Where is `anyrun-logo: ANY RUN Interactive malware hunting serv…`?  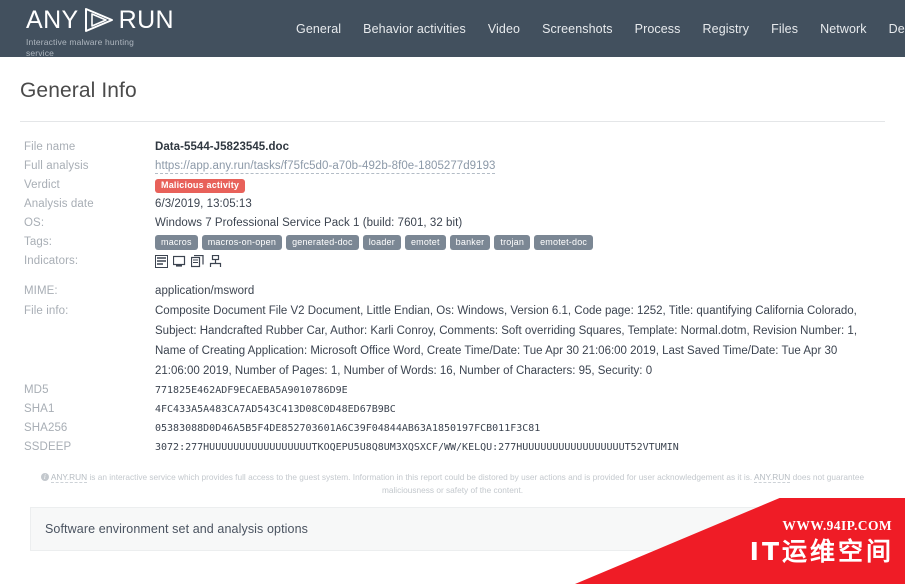 anyrun-logo: ANY RUN Interactive malware hunting serv… is located at coordinates (106, 32).